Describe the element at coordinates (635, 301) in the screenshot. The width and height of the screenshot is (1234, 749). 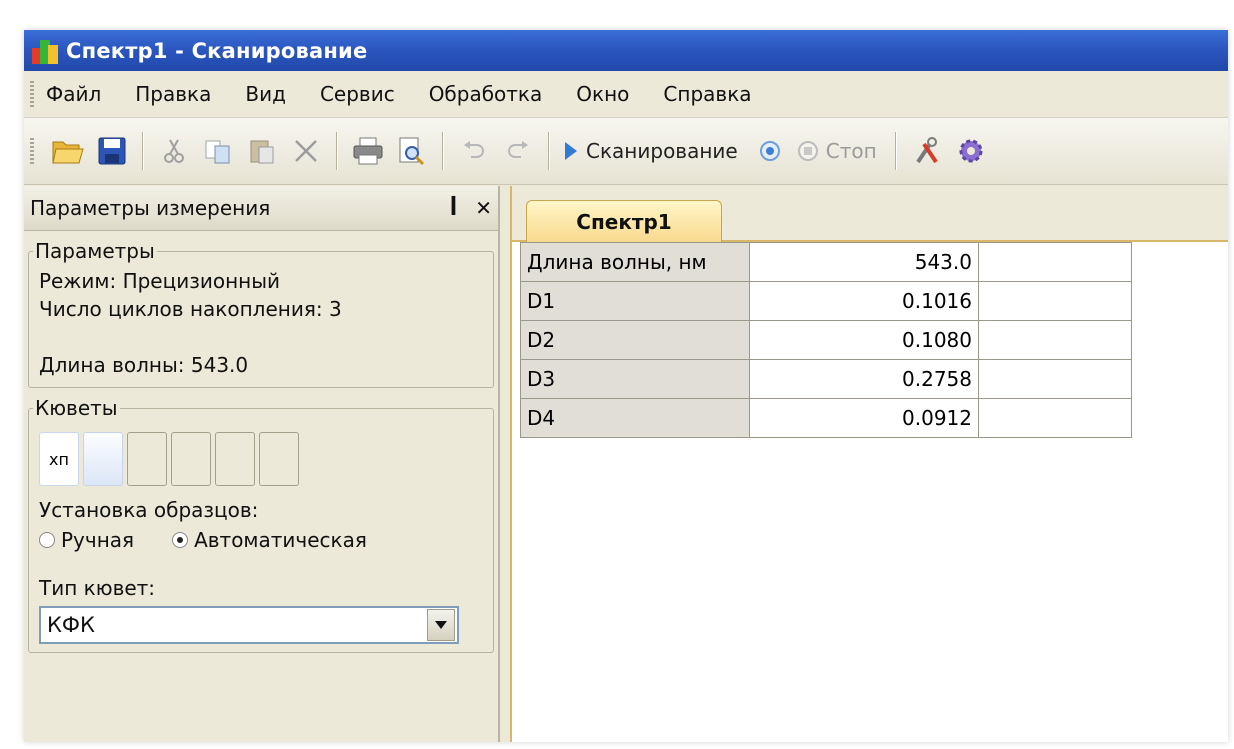
I see `row-label: D1` at that location.